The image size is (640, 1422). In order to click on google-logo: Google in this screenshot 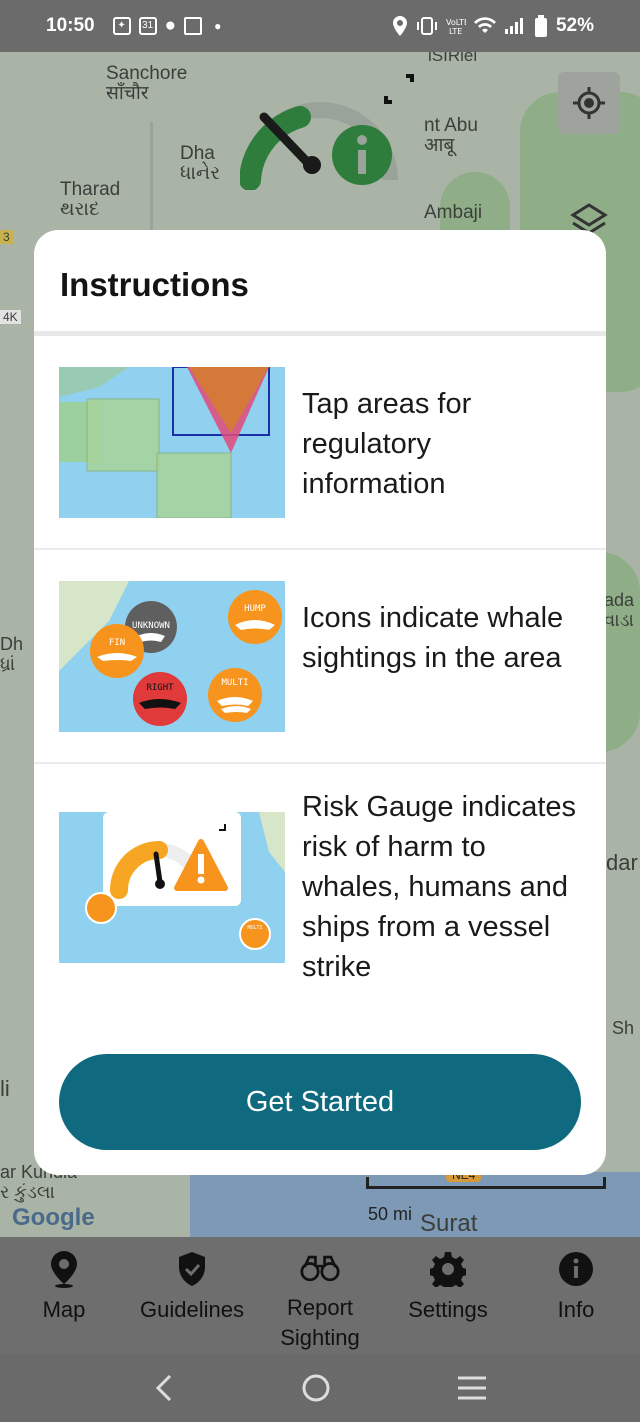, I will do `click(53, 1217)`.